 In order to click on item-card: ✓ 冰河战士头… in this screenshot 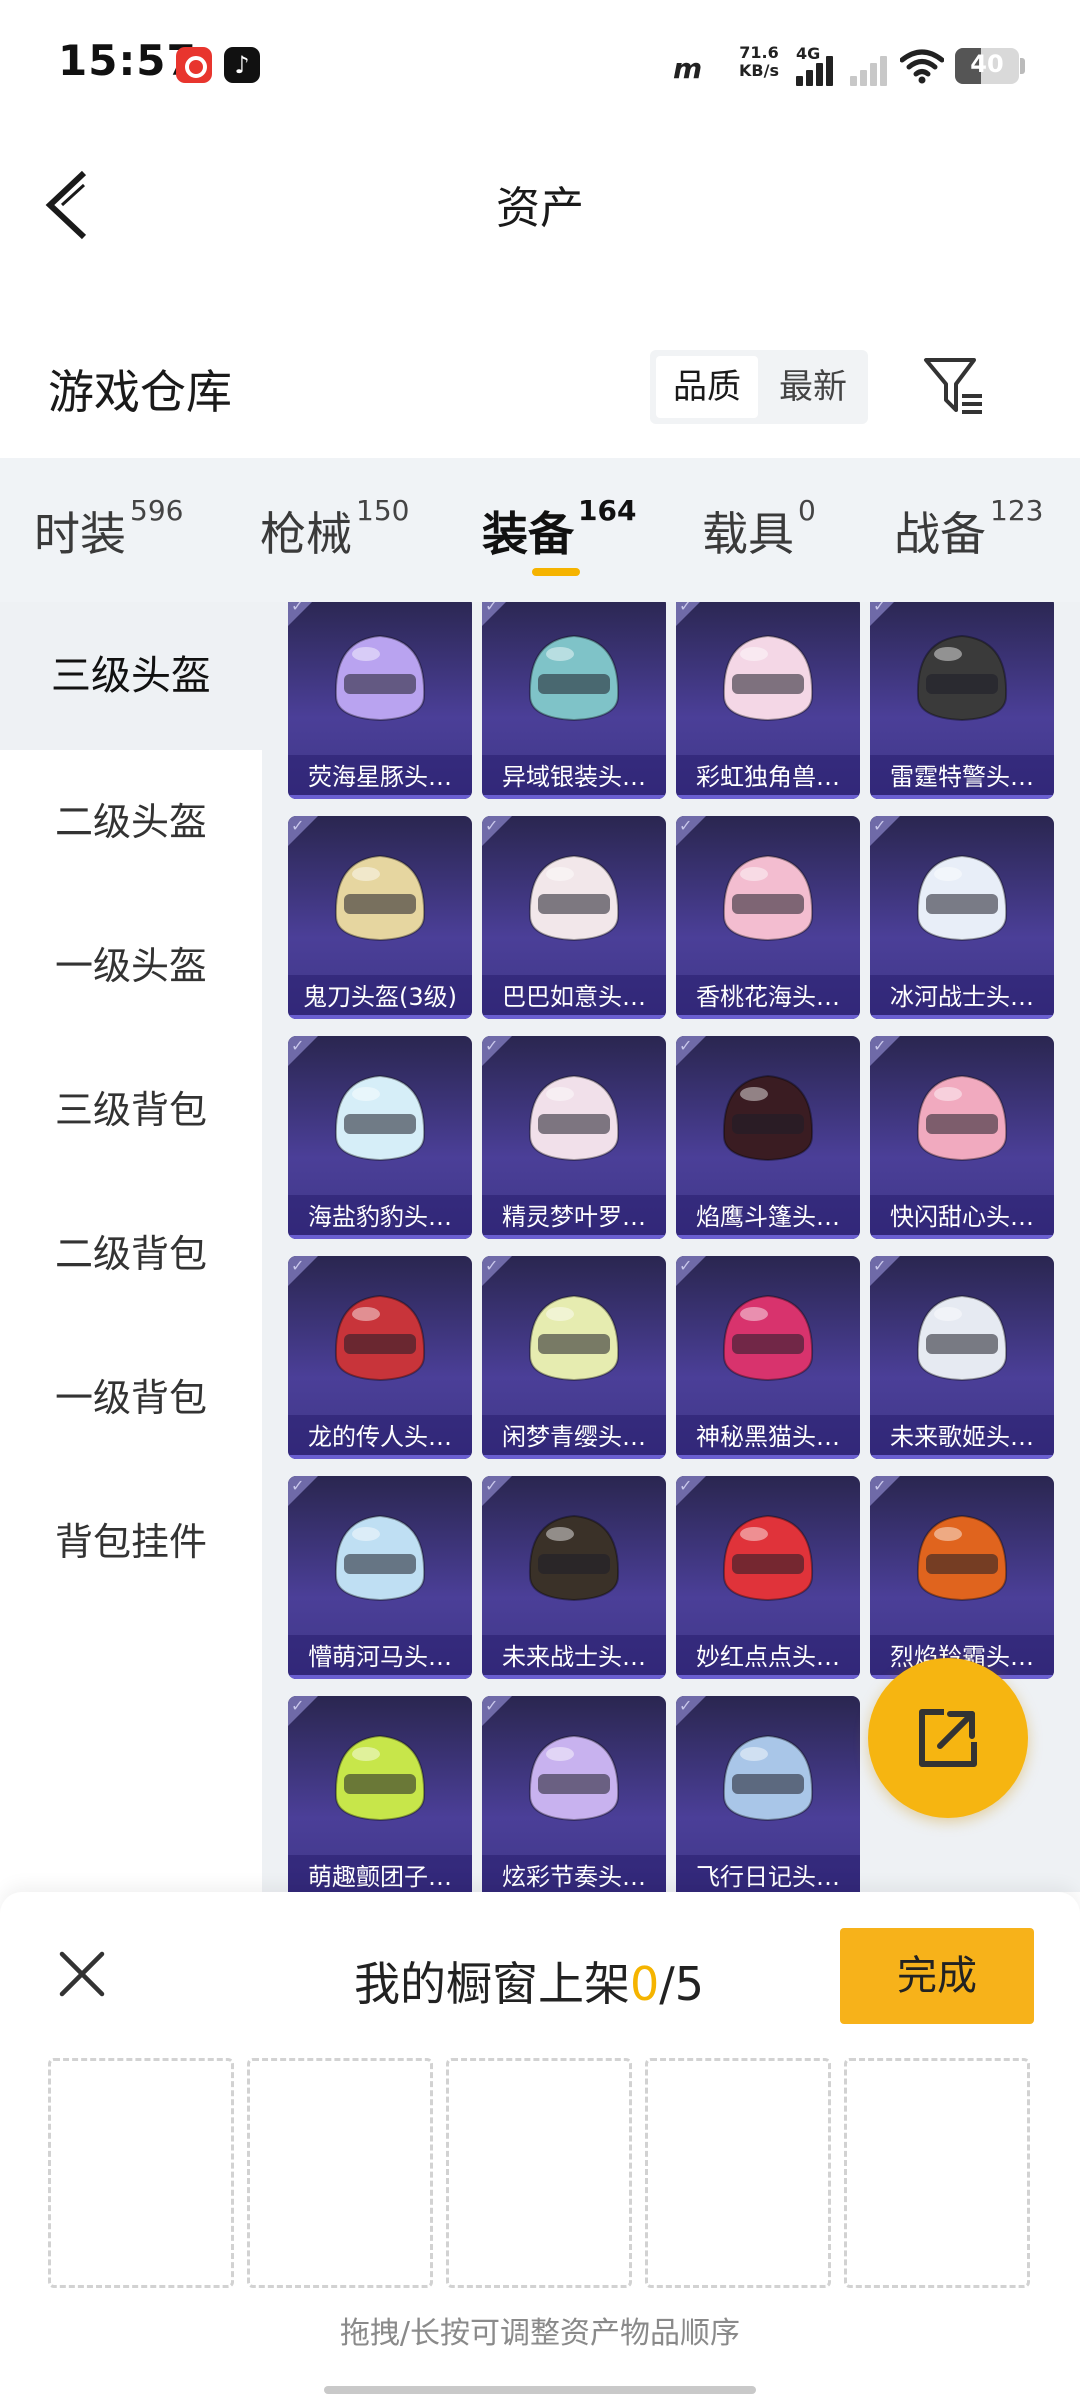, I will do `click(962, 917)`.